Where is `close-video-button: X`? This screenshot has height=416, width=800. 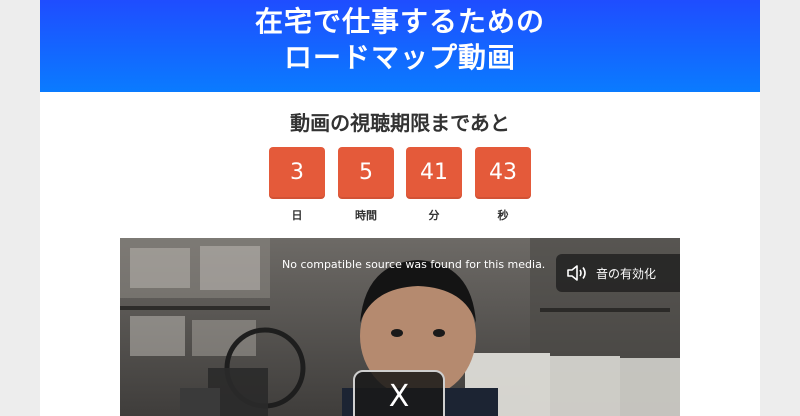
close-video-button: X is located at coordinates (399, 393).